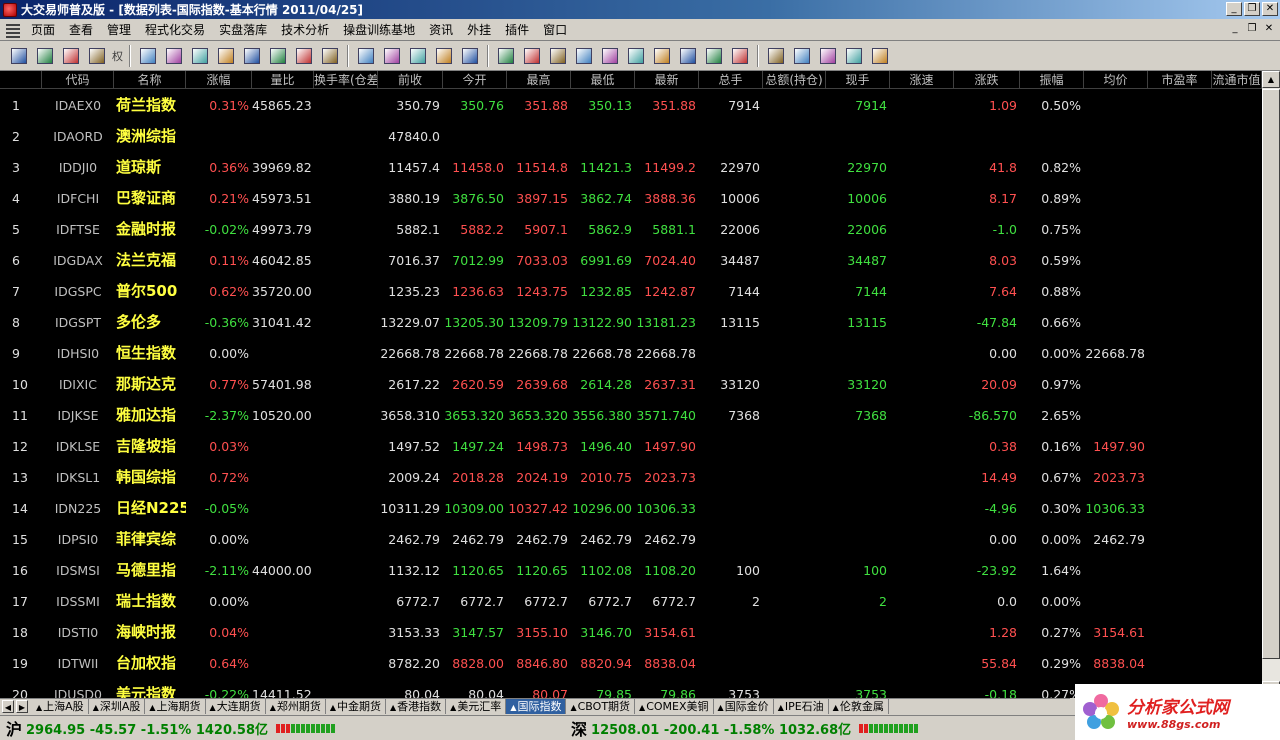  I want to click on tab-11: ▲国际金价, so click(744, 706).